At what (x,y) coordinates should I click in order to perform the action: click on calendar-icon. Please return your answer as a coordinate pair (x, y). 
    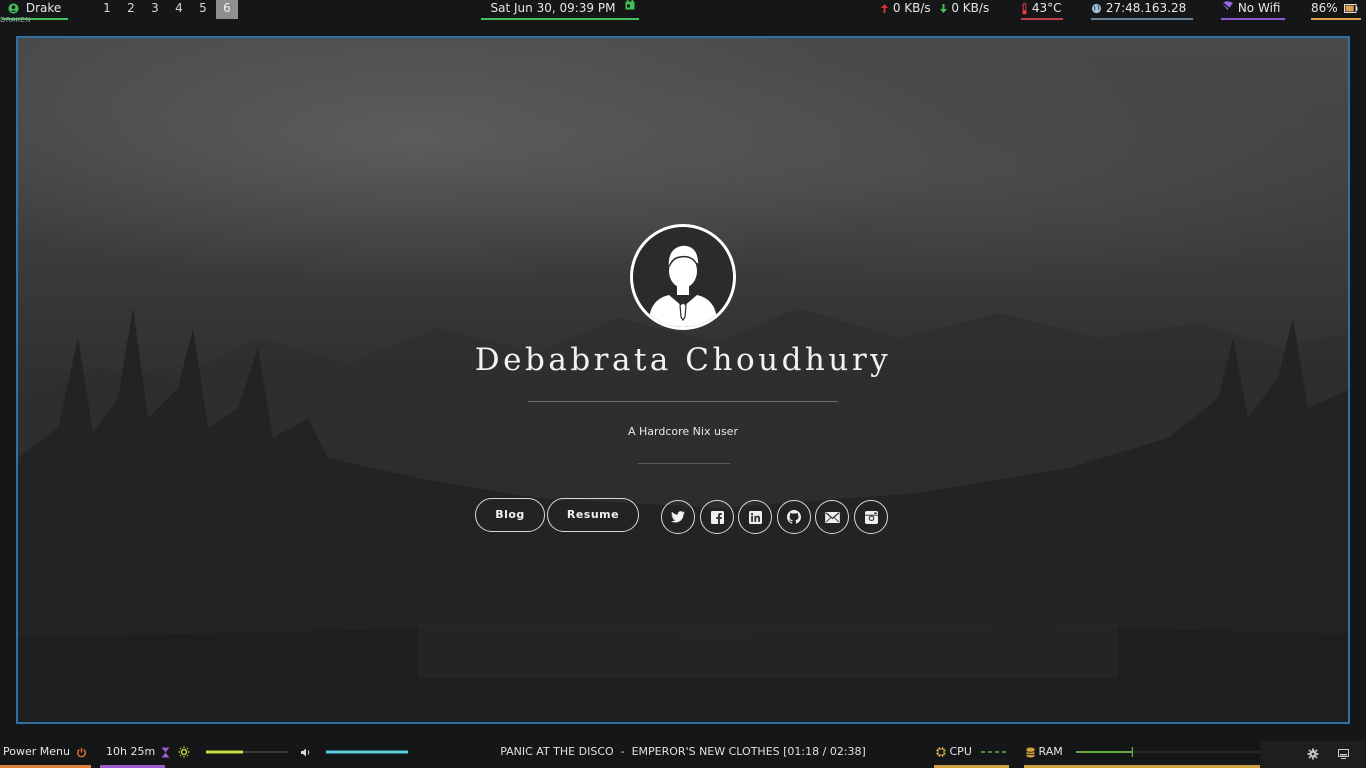
    Looking at the image, I should click on (630, 5).